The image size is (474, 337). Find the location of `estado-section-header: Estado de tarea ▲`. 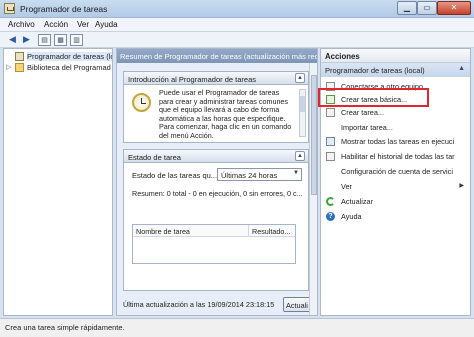

estado-section-header: Estado de tarea ▲ is located at coordinates (216, 156).